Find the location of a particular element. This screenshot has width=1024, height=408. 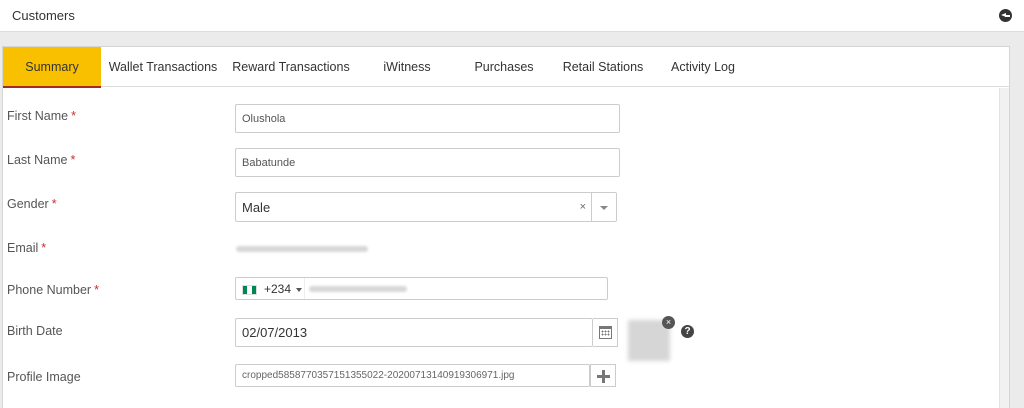

email-value-redacted is located at coordinates (302, 249).